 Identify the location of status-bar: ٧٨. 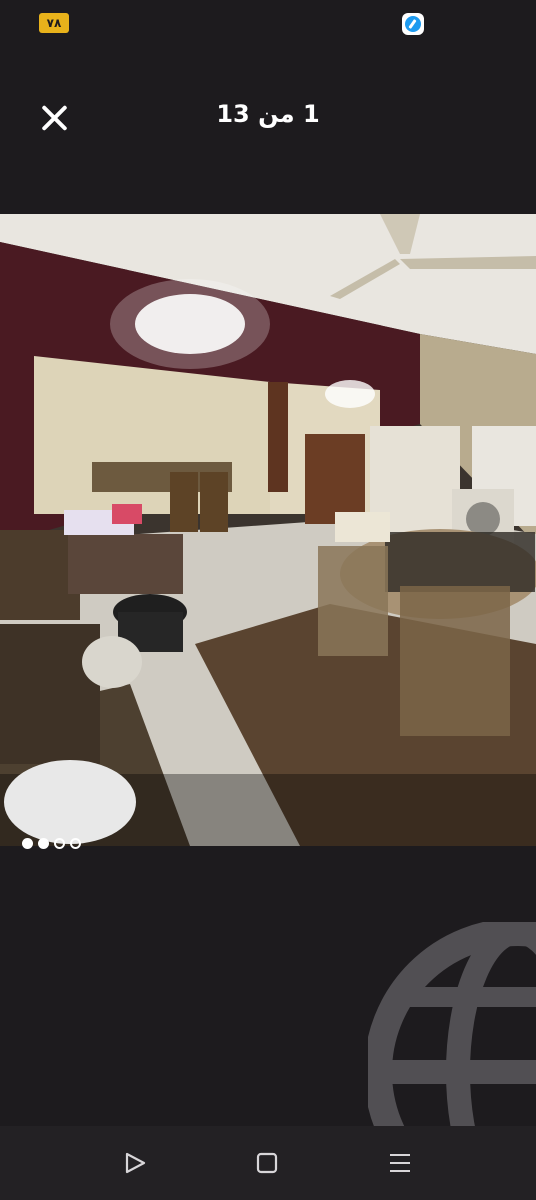
(268, 23).